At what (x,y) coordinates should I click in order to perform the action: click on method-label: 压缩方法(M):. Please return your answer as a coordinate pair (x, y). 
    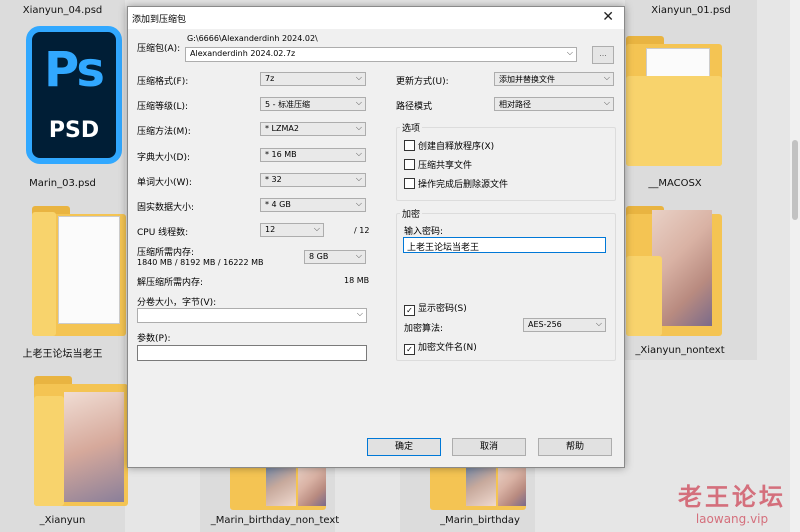
    Looking at the image, I should click on (164, 132).